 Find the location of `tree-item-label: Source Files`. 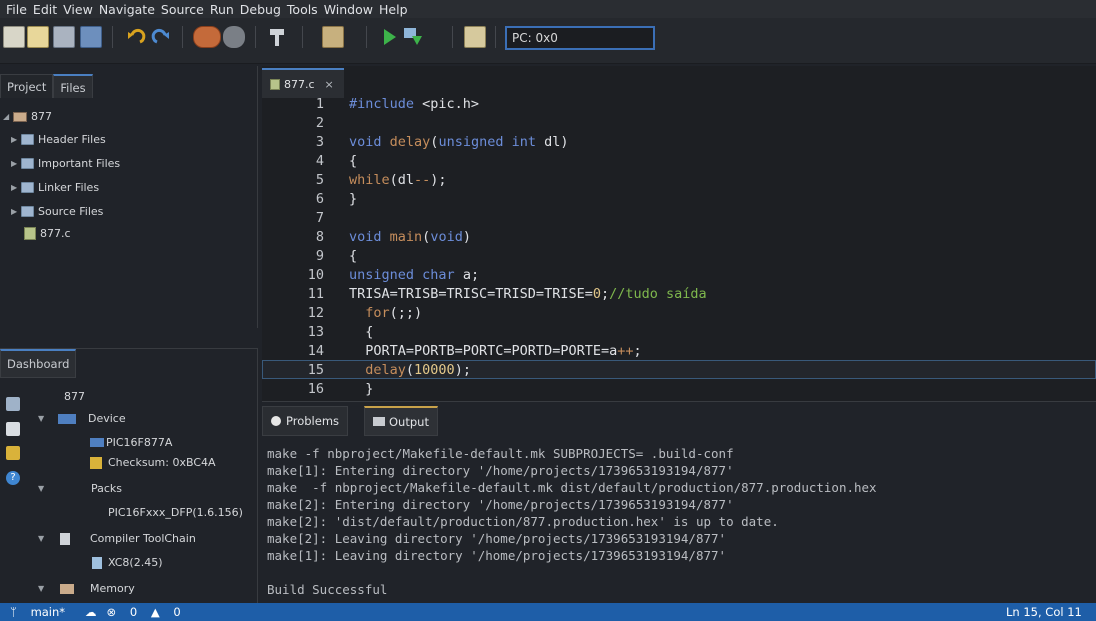

tree-item-label: Source Files is located at coordinates (71, 211).